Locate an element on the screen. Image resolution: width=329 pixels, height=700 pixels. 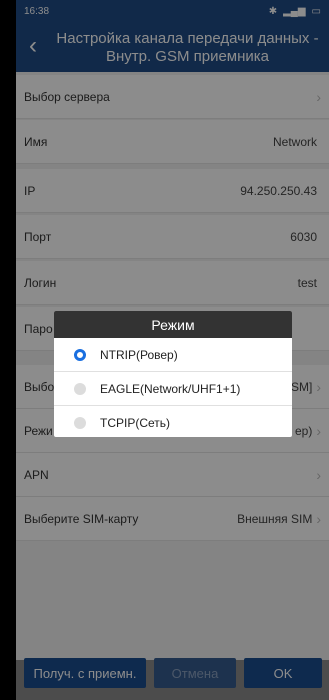
option-ntrip: NTRIP(Ровер) is located at coordinates (173, 355).